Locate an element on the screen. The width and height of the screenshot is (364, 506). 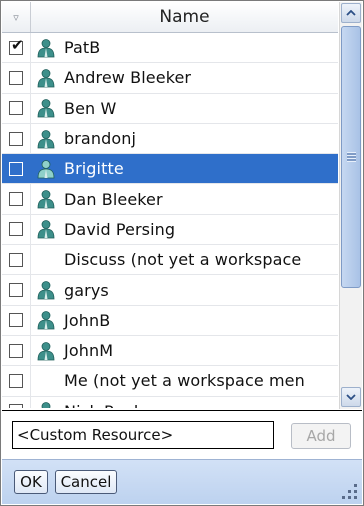
list-item: garys is located at coordinates (170, 290).